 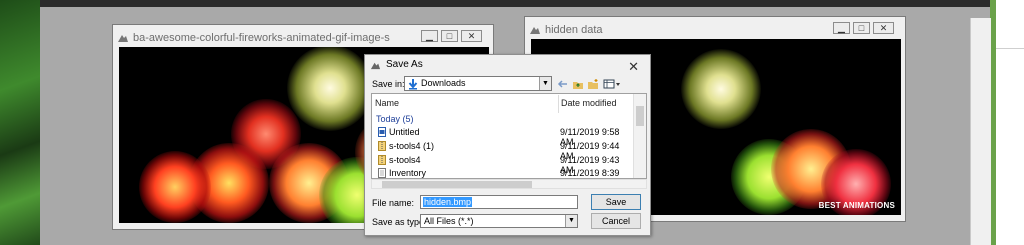 What do you see at coordinates (589, 107) in the screenshot?
I see `column-header-date: Date modified` at bounding box center [589, 107].